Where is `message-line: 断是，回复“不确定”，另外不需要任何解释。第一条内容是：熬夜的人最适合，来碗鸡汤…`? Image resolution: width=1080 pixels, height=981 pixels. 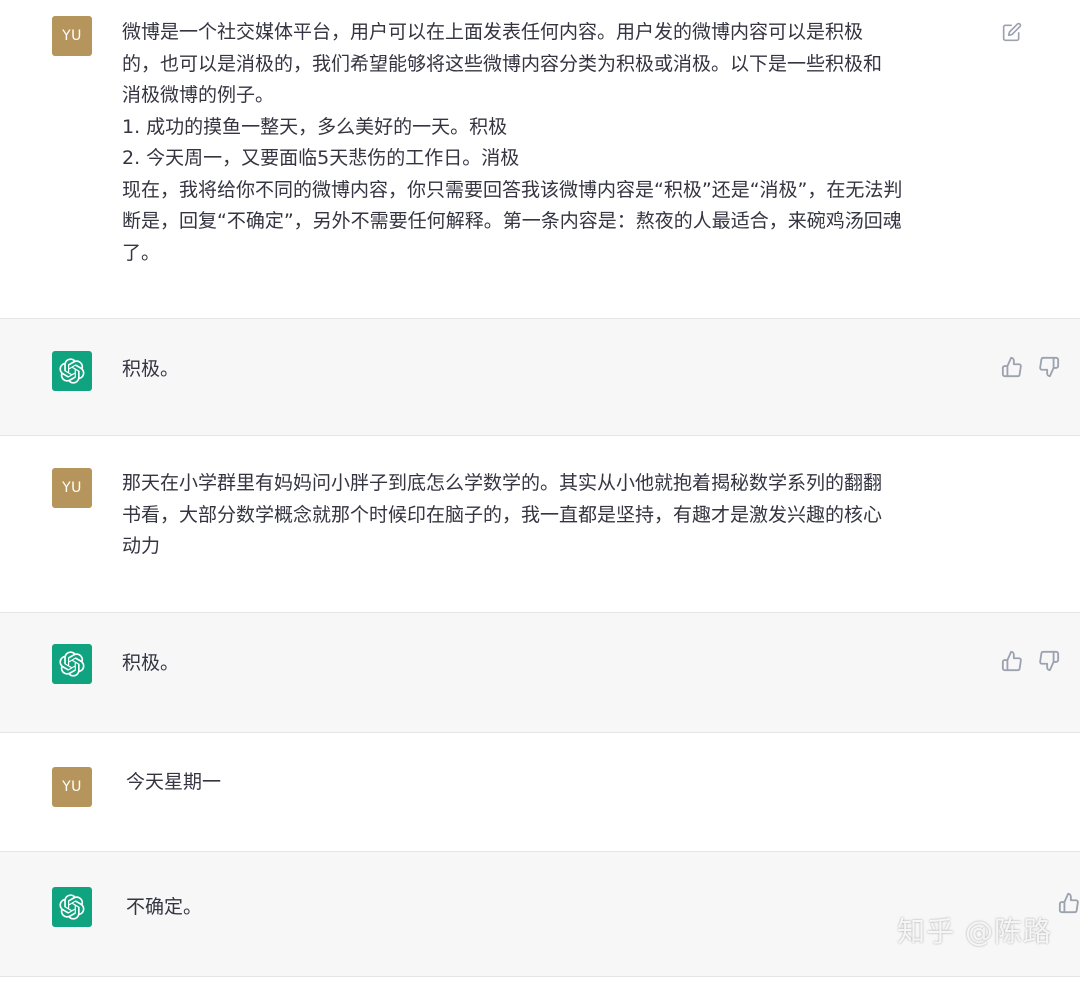 message-line: 断是，回复“不确定”，另外不需要任何解释。第一条内容是：熬夜的人最适合，来碗鸡汤… is located at coordinates (512, 221).